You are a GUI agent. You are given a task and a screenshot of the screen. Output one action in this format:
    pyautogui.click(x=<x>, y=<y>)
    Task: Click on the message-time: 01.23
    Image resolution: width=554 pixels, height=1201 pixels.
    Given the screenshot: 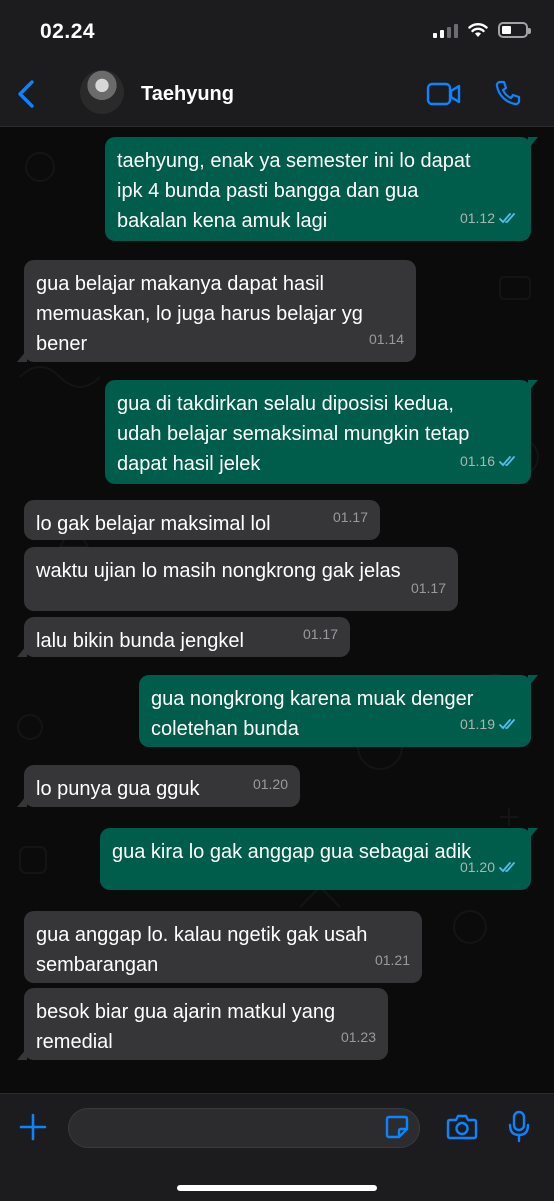 What is the action you would take?
    pyautogui.click(x=358, y=1037)
    